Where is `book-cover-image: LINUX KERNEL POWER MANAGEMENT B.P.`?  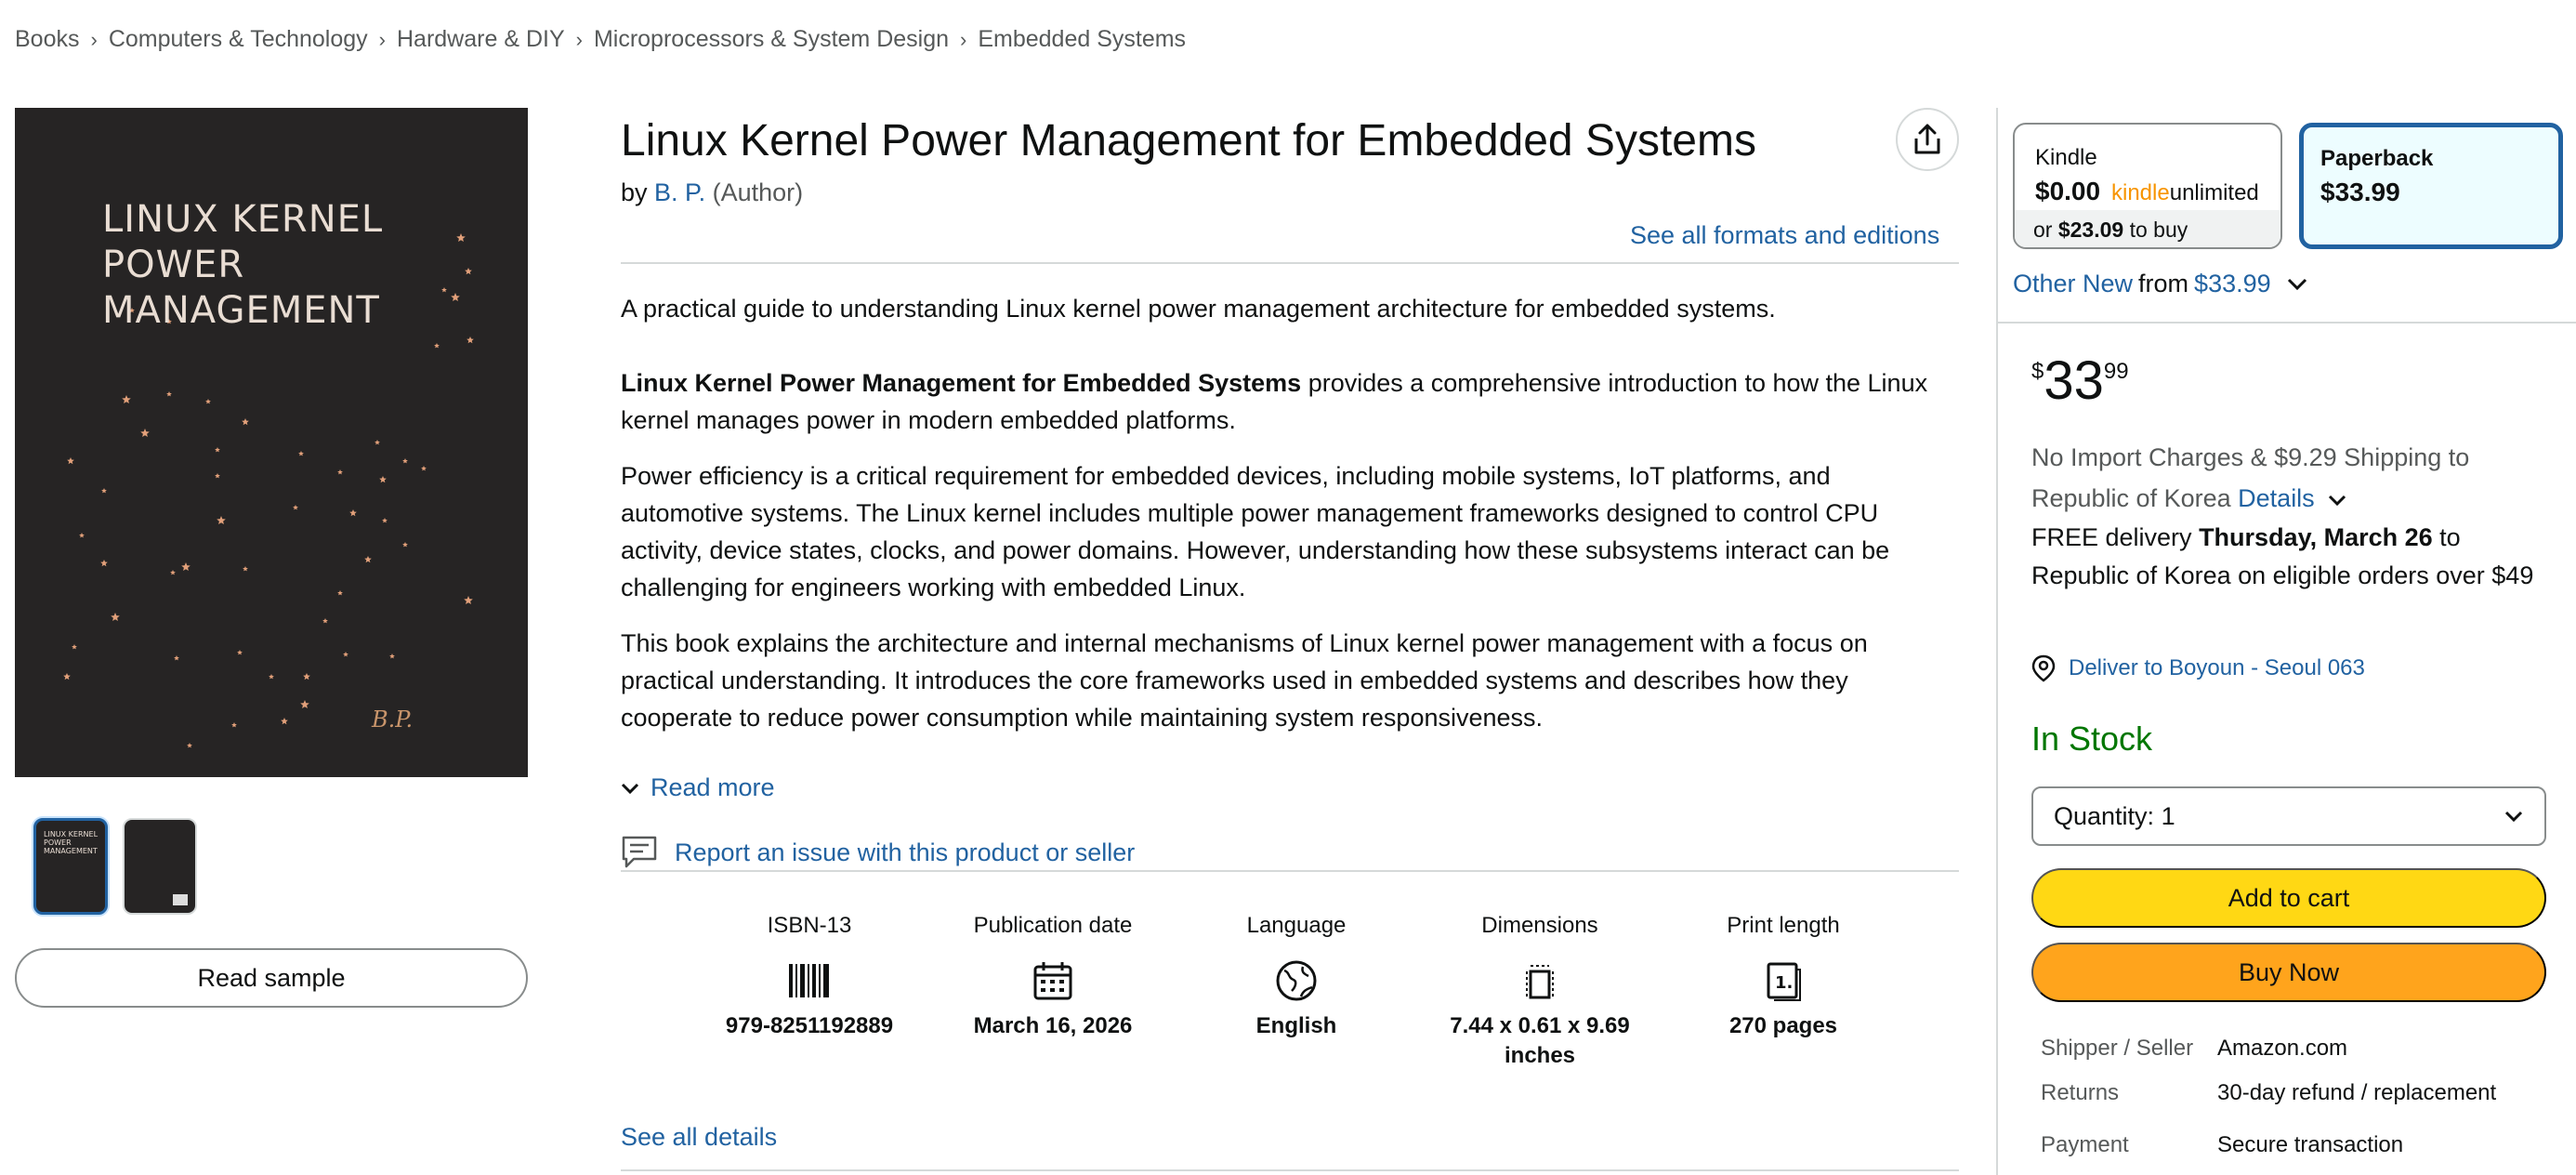
book-cover-image: LINUX KERNEL POWER MANAGEMENT B.P. is located at coordinates (271, 442).